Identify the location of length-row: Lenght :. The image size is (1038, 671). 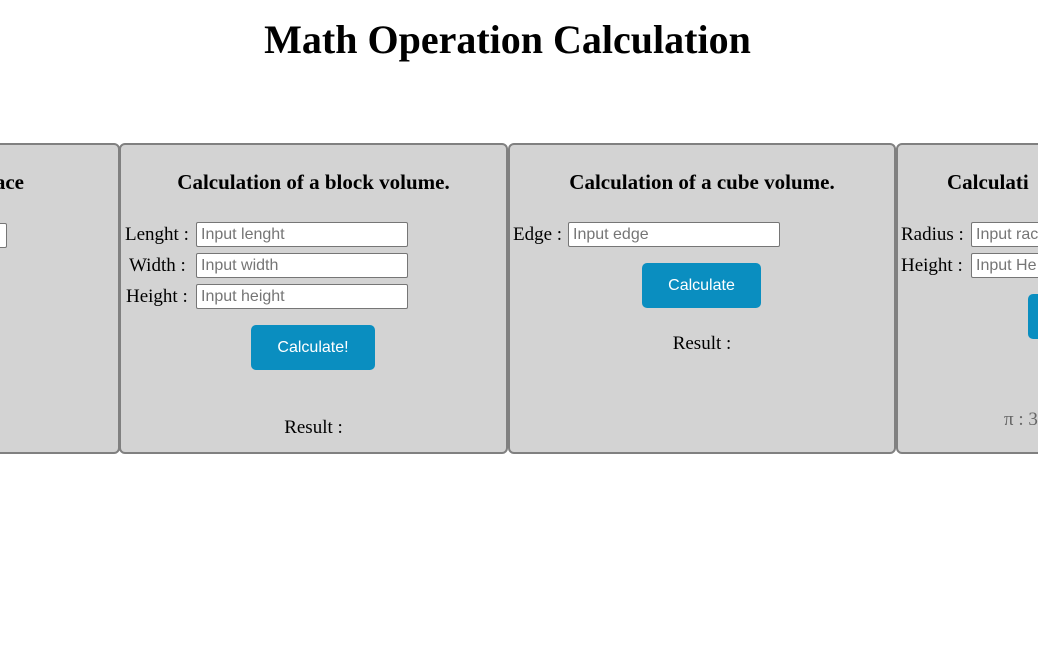
(313, 234).